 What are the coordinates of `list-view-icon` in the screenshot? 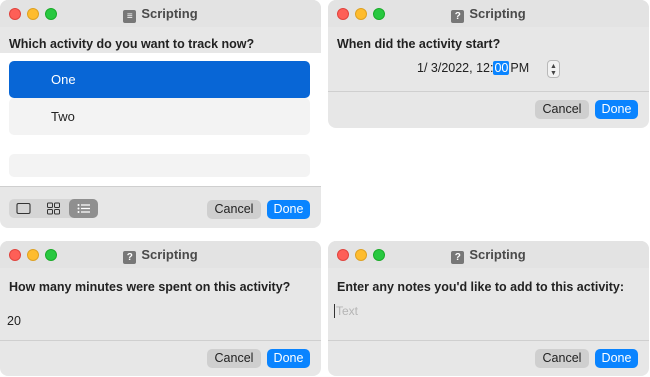 It's located at (83, 208).